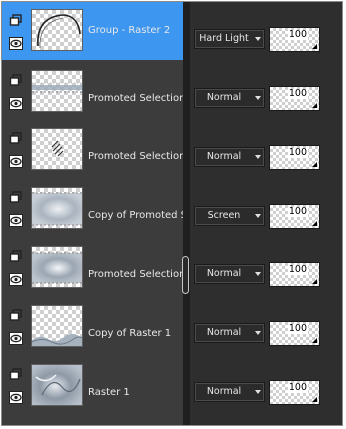  Describe the element at coordinates (136, 215) in the screenshot. I see `layer-name: Copy of Promoted Select` at that location.